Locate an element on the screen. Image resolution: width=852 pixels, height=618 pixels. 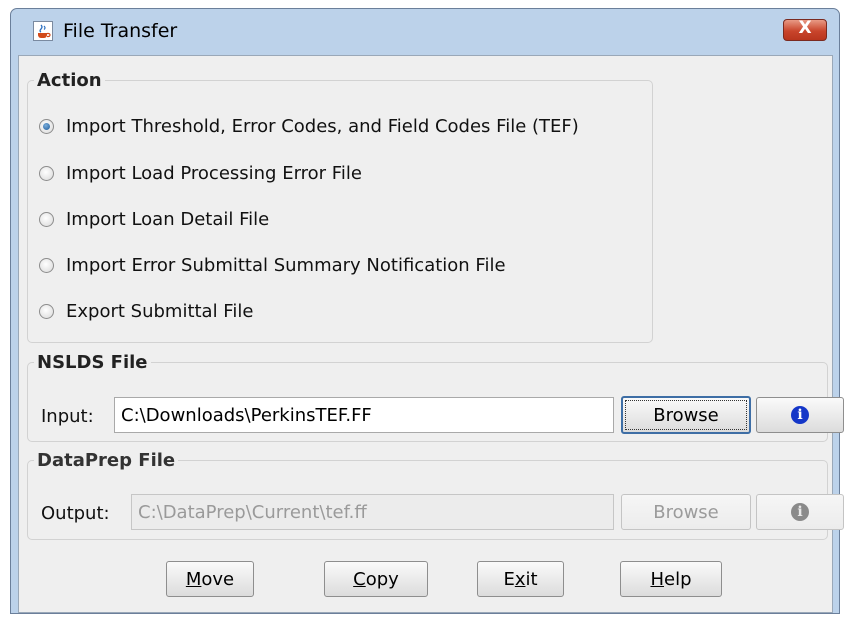
close-icon: X is located at coordinates (805, 28).